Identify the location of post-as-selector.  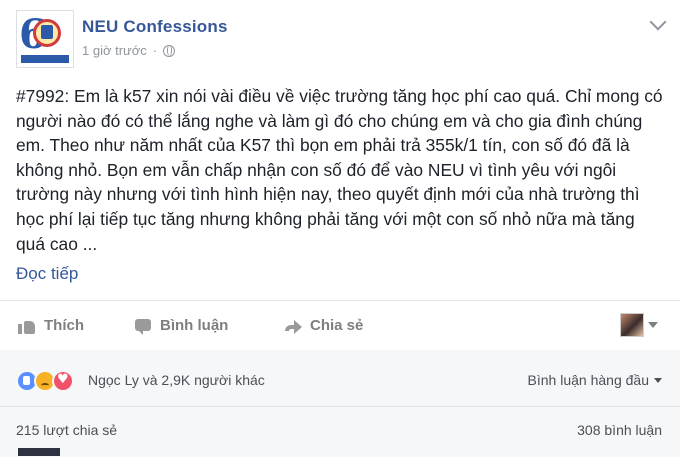
(639, 325).